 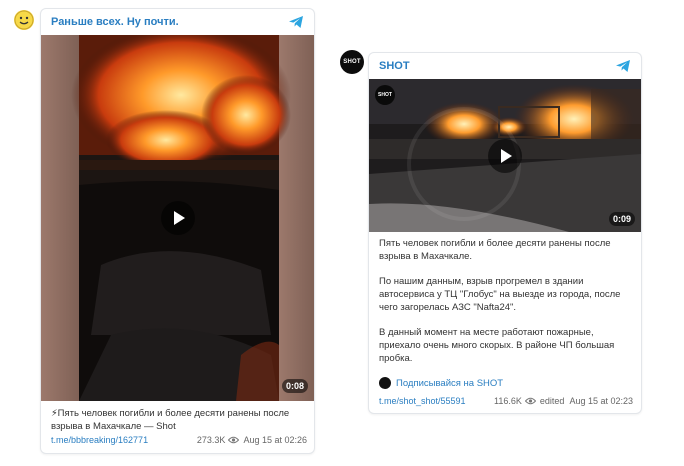 What do you see at coordinates (211, 440) in the screenshot?
I see `view-count: 273.3K` at bounding box center [211, 440].